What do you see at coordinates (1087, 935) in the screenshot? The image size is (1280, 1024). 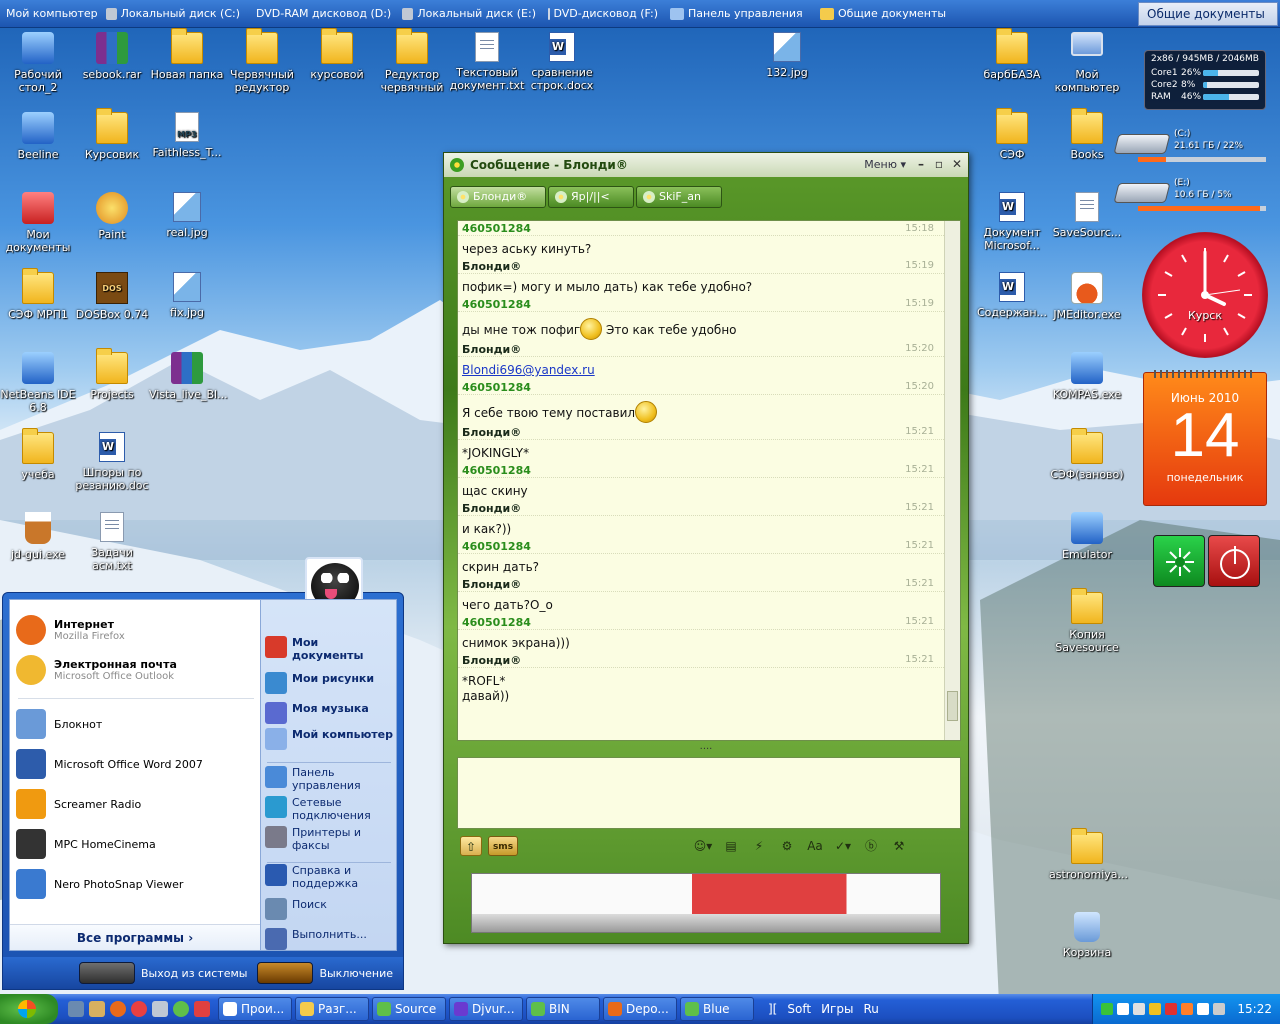 I see `desktop-icon: Корзина` at bounding box center [1087, 935].